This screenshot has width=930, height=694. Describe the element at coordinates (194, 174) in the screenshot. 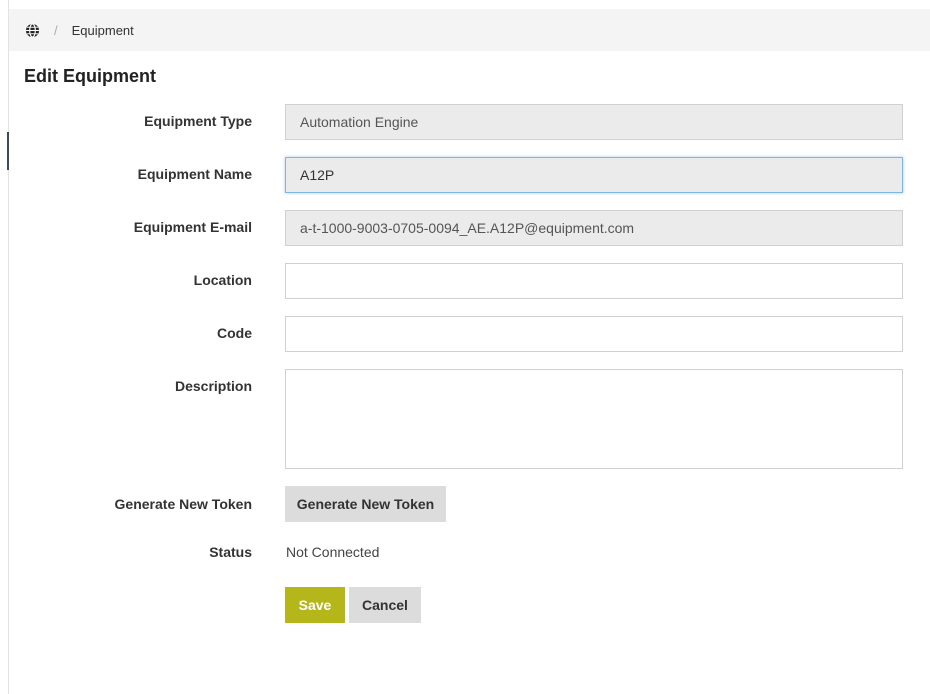

I see `equipment-name-label: Equipment Name` at that location.